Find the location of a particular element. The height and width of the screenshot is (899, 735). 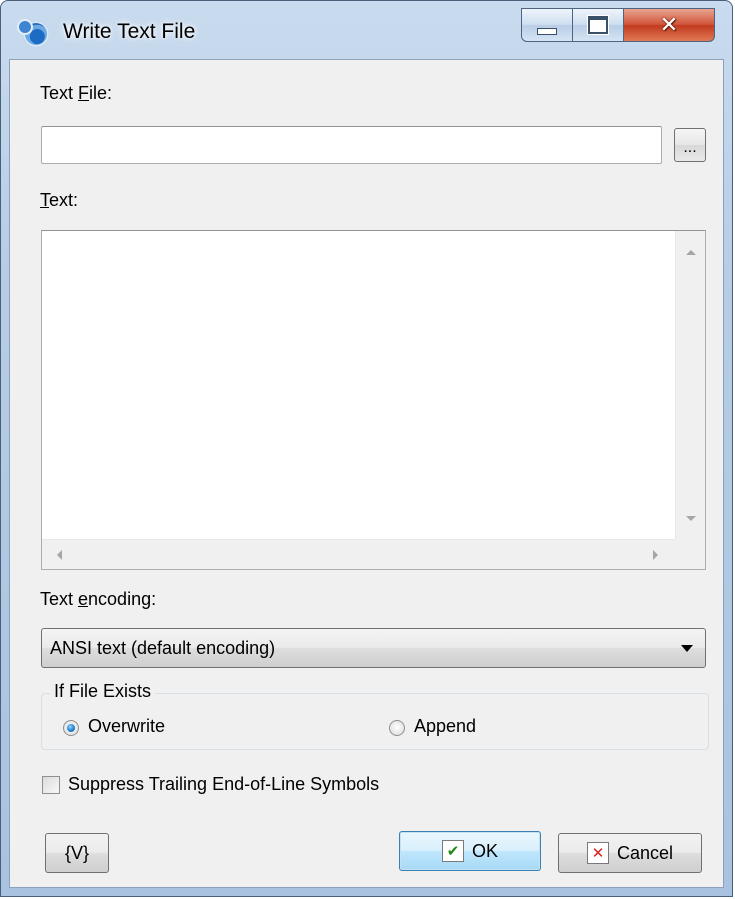

text-label: Text: is located at coordinates (59, 200).